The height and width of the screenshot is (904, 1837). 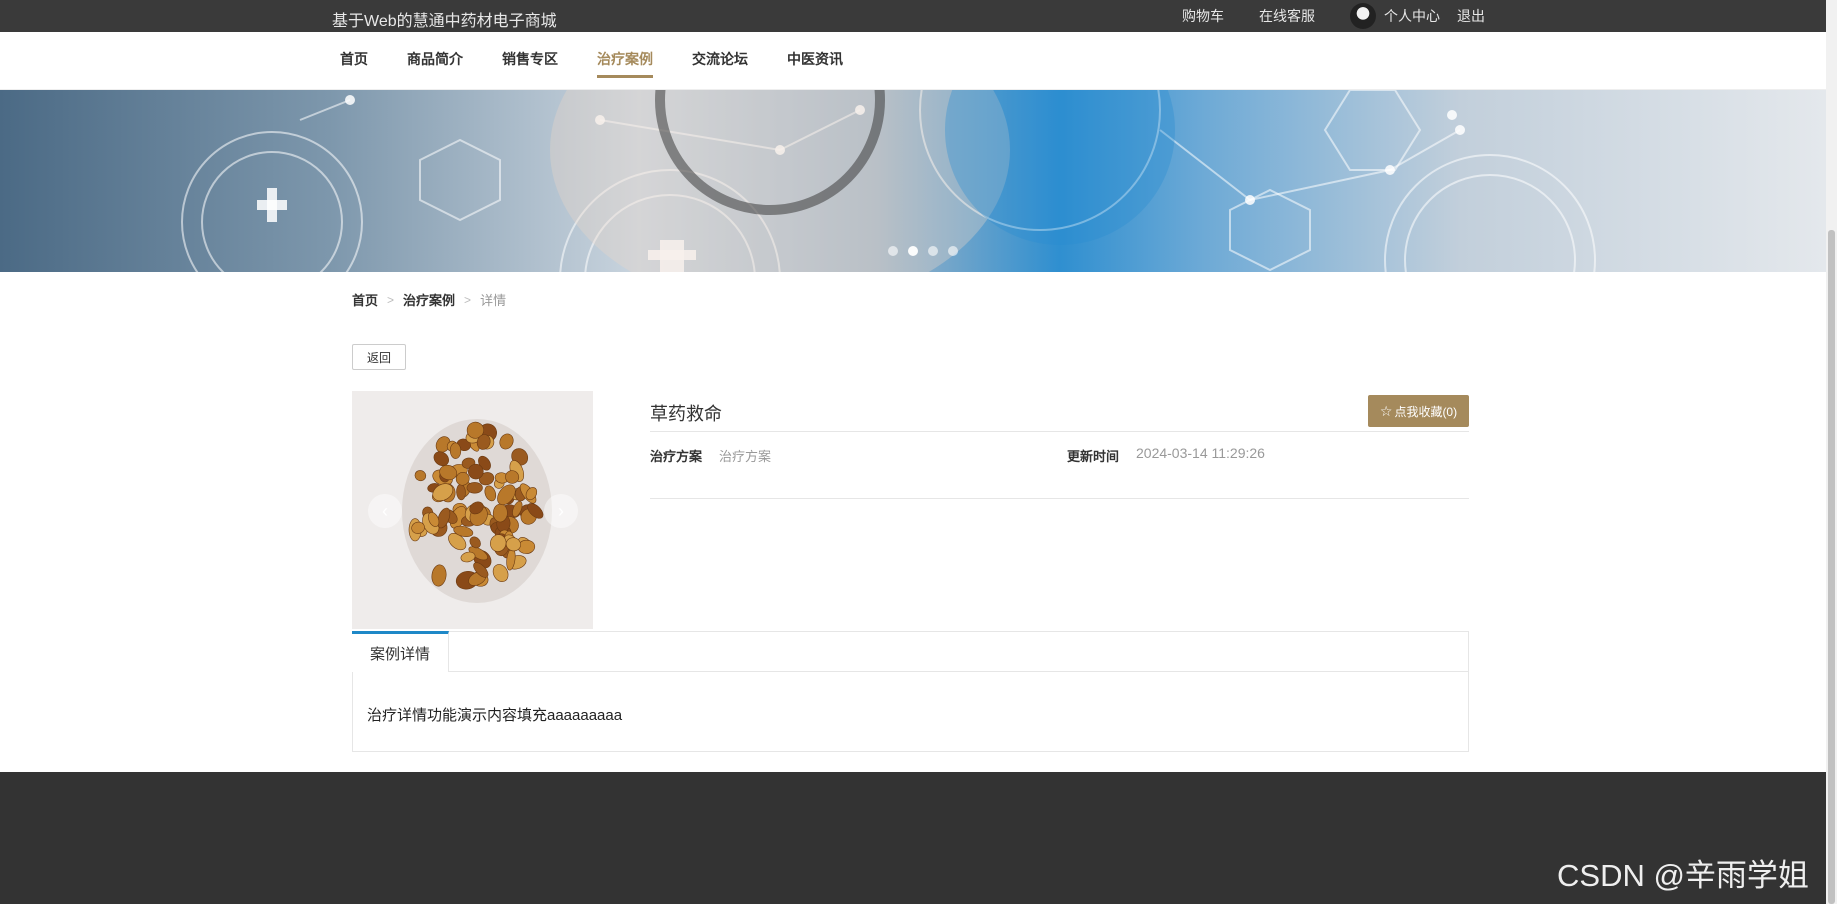 What do you see at coordinates (910, 651) in the screenshot?
I see `tab-bar: 案例详情` at bounding box center [910, 651].